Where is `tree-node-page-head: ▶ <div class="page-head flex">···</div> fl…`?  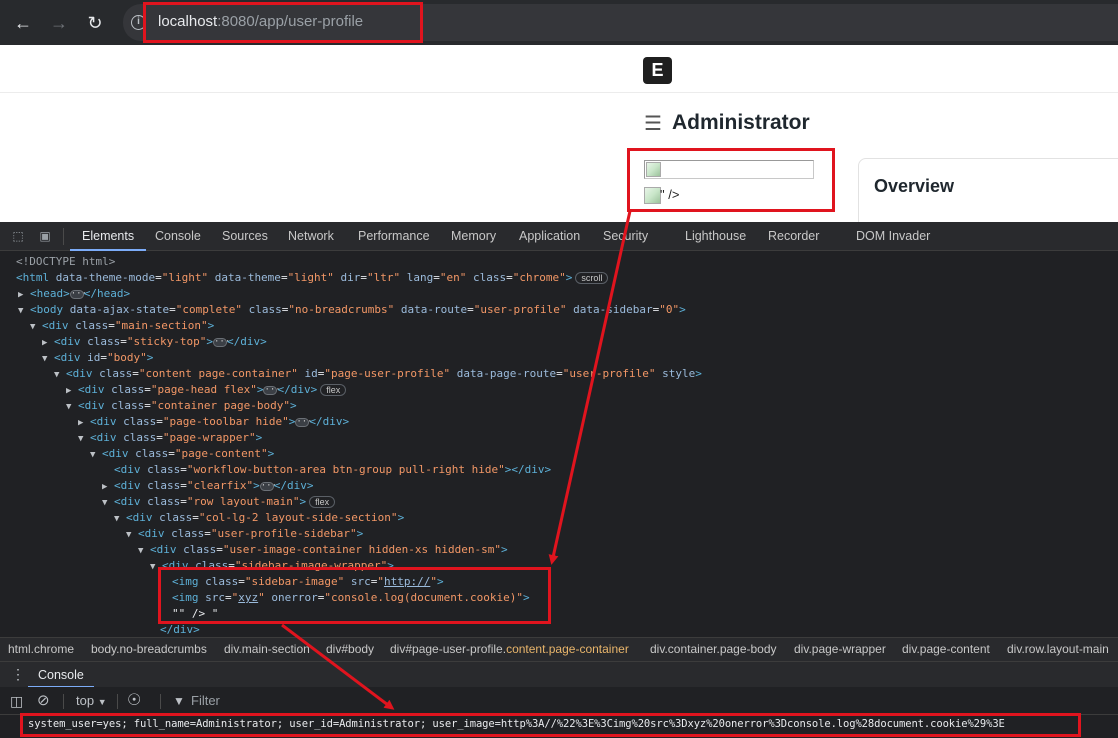
tree-node-page-head: ▶ <div class="page-head flex">···</div> fl… is located at coordinates (206, 390).